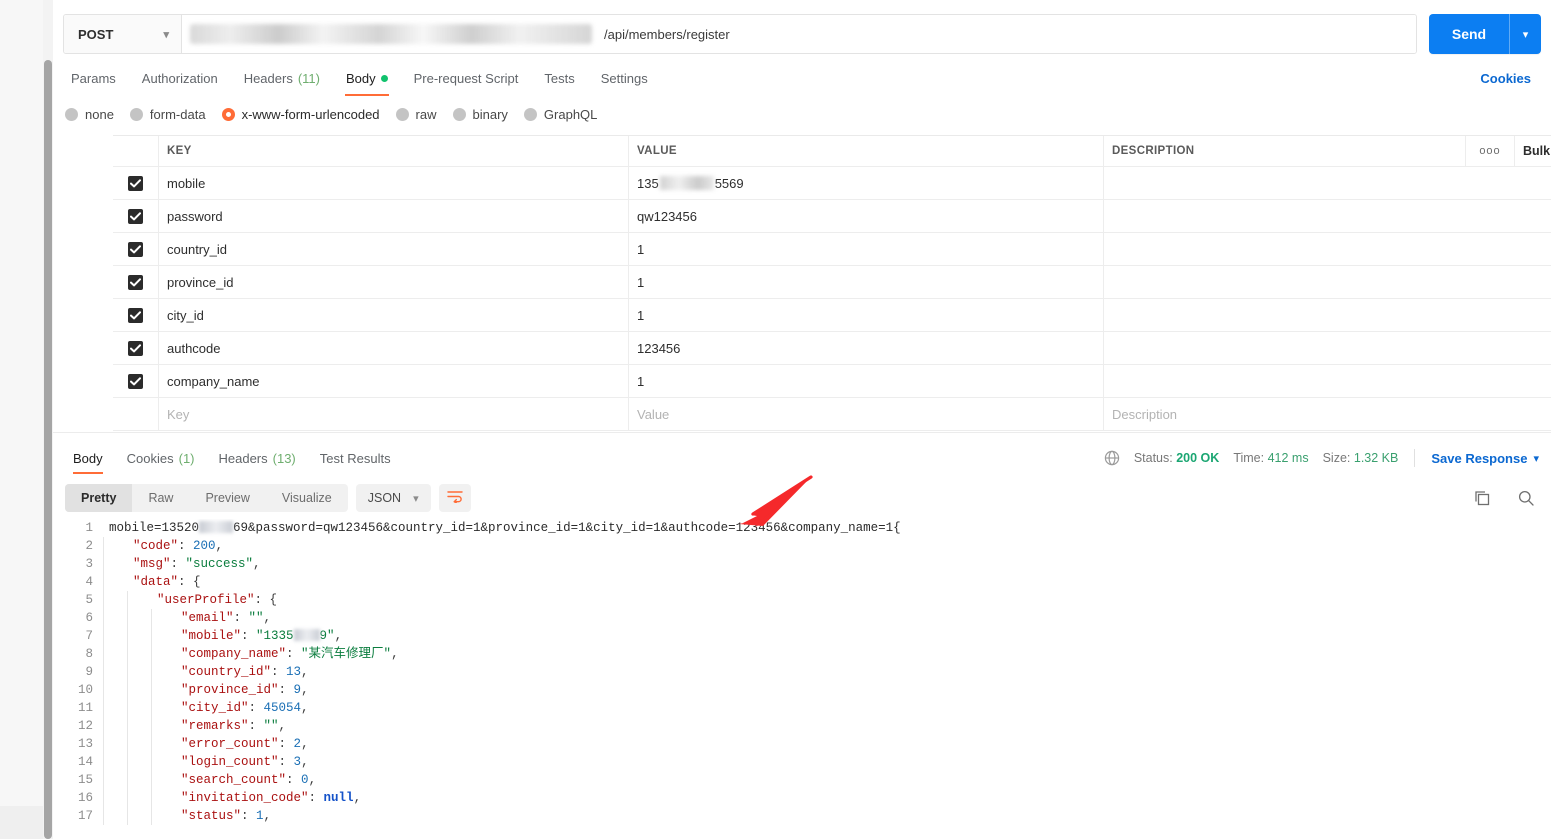 The height and width of the screenshot is (839, 1551). I want to click on tab-settings: Settings, so click(624, 78).